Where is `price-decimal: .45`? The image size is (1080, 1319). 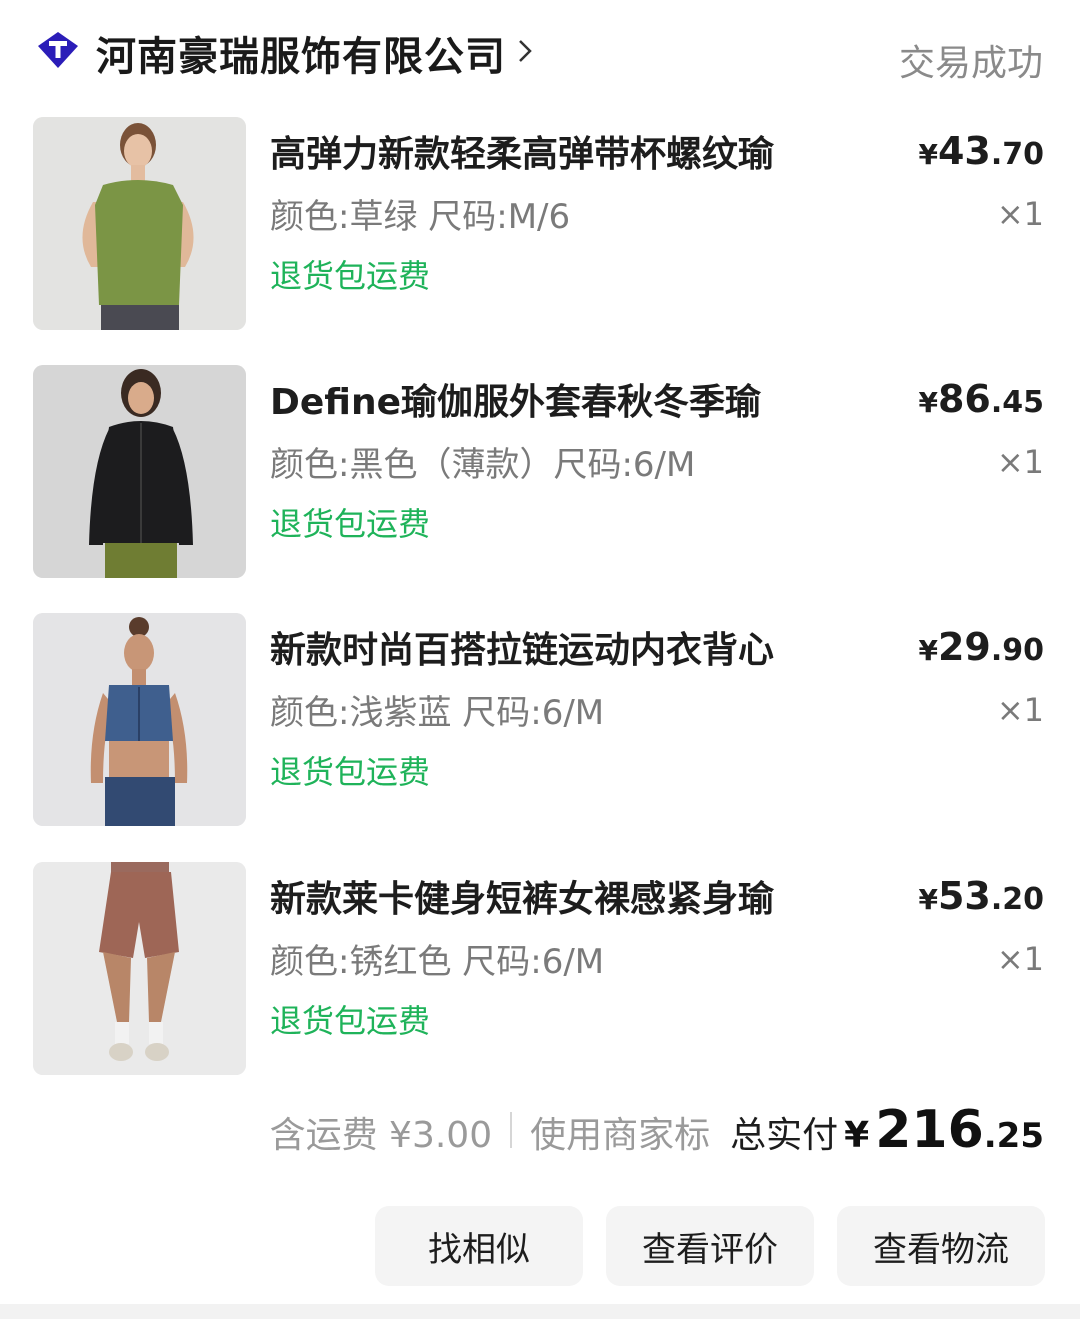
price-decimal: .45 is located at coordinates (1017, 402).